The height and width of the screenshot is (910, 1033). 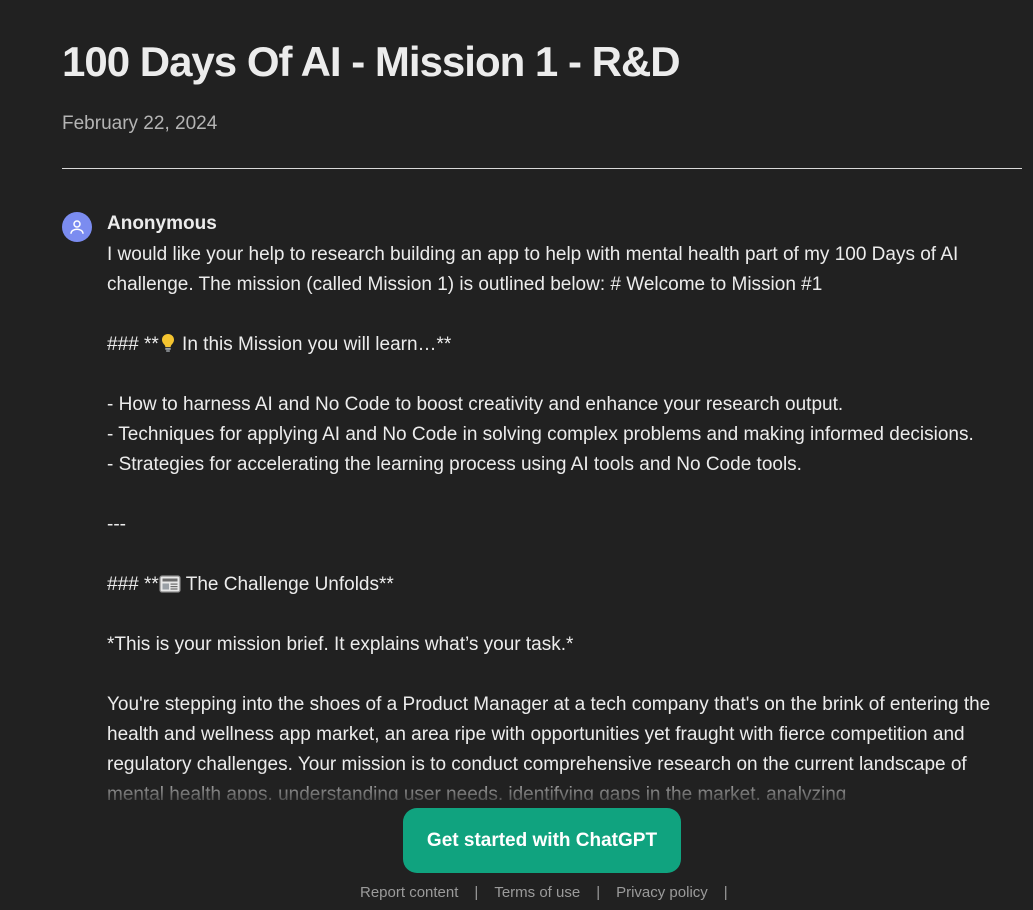 What do you see at coordinates (409, 892) in the screenshot?
I see `report-content-link: Report content` at bounding box center [409, 892].